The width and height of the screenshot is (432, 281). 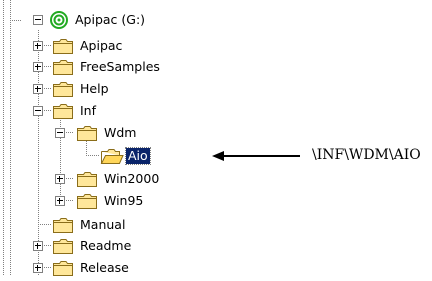 What do you see at coordinates (103, 224) in the screenshot?
I see `tree-item-label: Manual` at bounding box center [103, 224].